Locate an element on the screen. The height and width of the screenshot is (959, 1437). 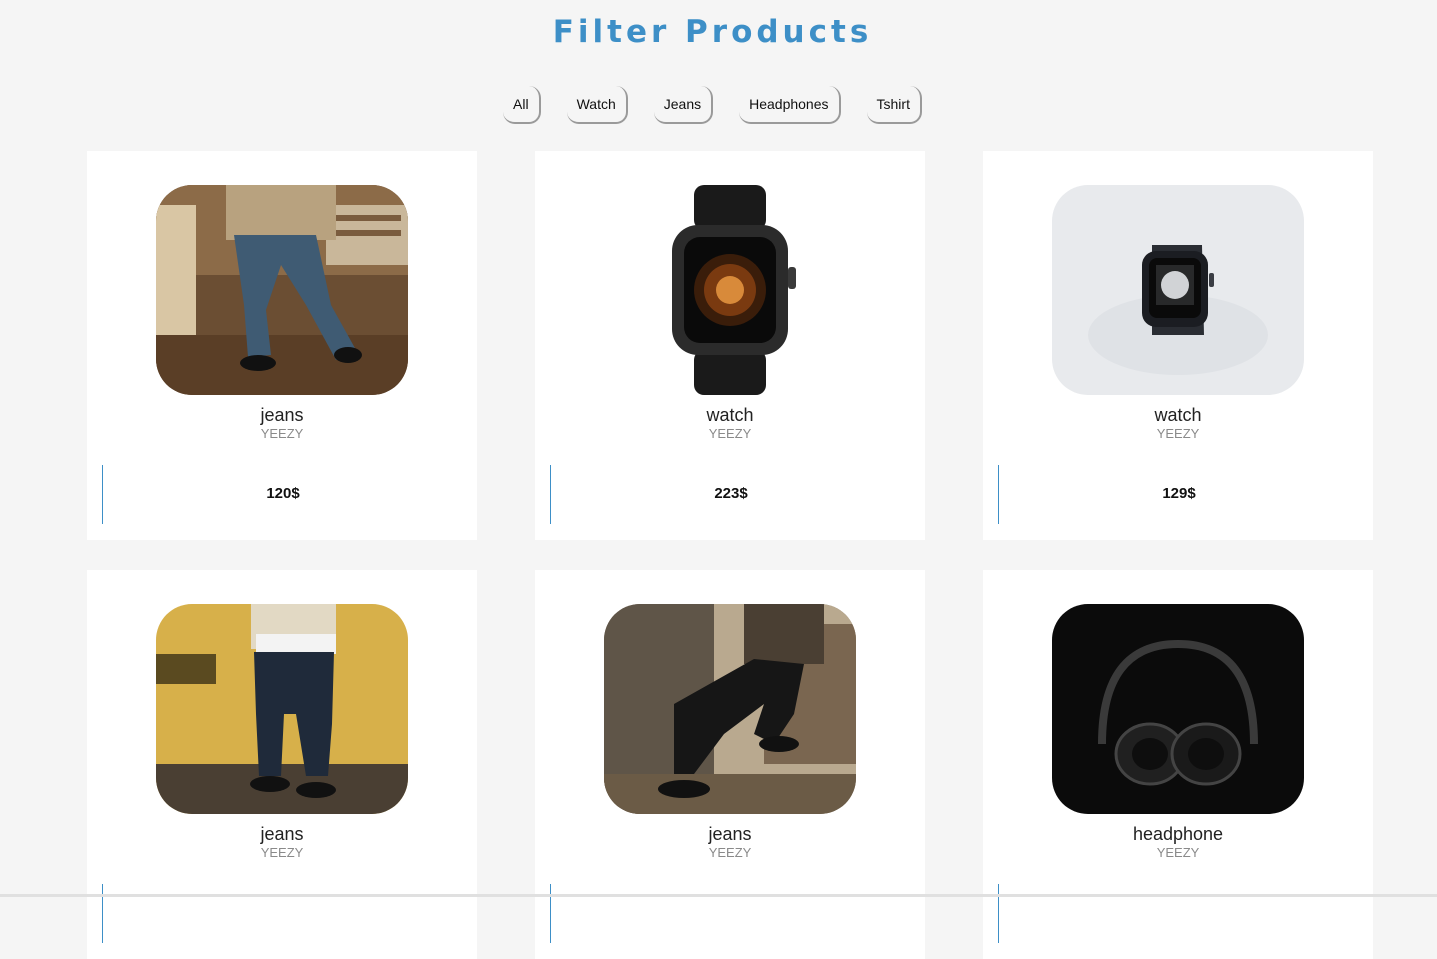
product-price: 120$ is located at coordinates (283, 493).